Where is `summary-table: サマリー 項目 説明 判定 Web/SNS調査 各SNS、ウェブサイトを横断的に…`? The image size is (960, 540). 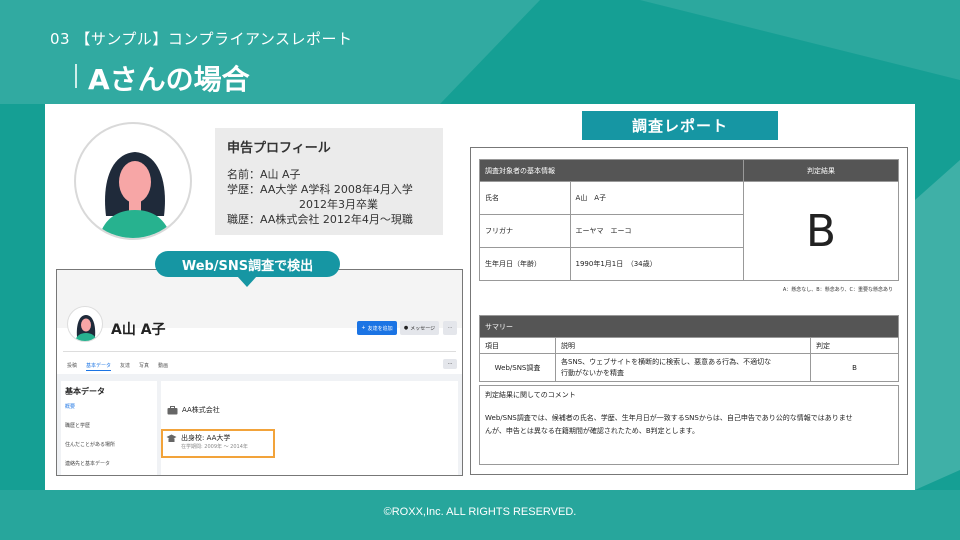 summary-table: サマリー 項目 説明 判定 Web/SNS調査 各SNS、ウェブサイトを横断的に… is located at coordinates (689, 348).